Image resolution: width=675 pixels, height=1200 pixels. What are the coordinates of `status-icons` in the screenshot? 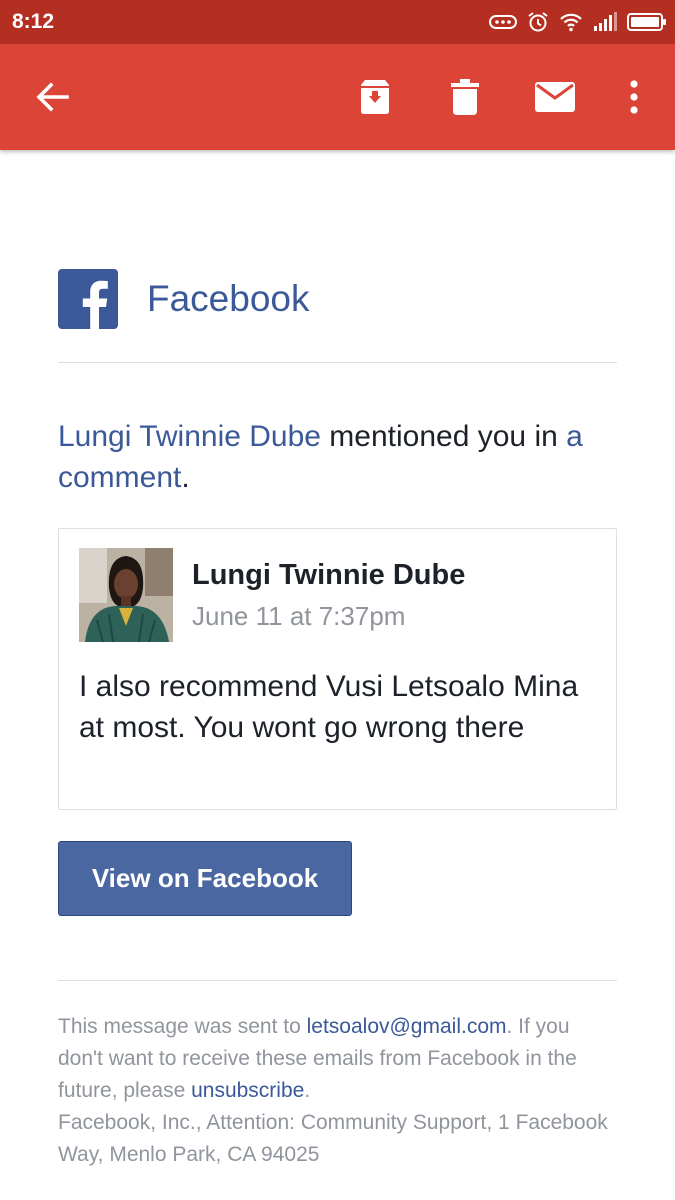 It's located at (578, 22).